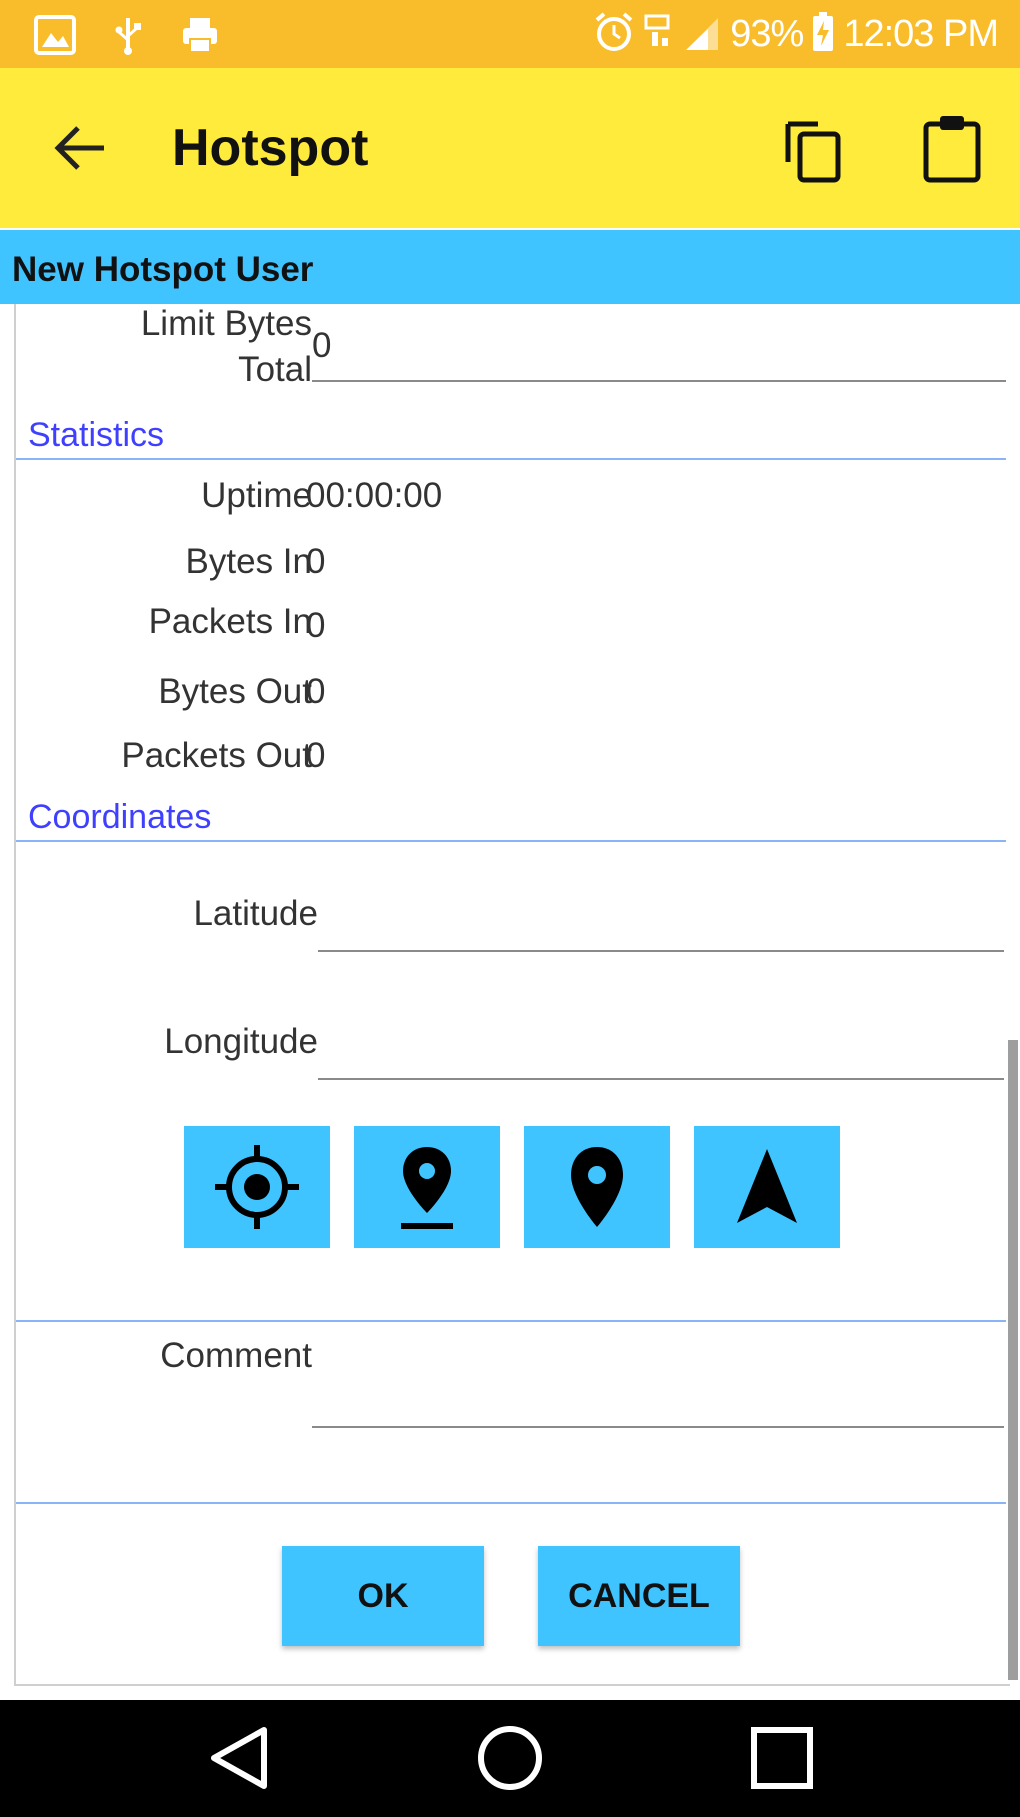 Image resolution: width=1020 pixels, height=1817 pixels. What do you see at coordinates (55, 37) in the screenshot?
I see `image-icon` at bounding box center [55, 37].